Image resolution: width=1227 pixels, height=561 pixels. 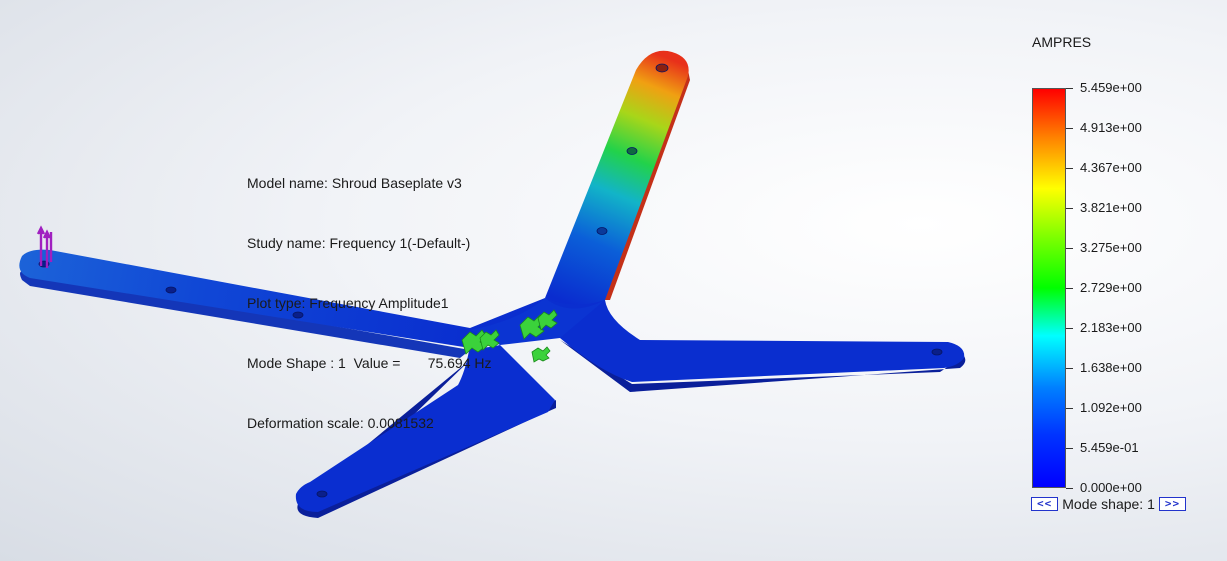 I want to click on legend-value-label: 2.729e+00, so click(x=1111, y=287).